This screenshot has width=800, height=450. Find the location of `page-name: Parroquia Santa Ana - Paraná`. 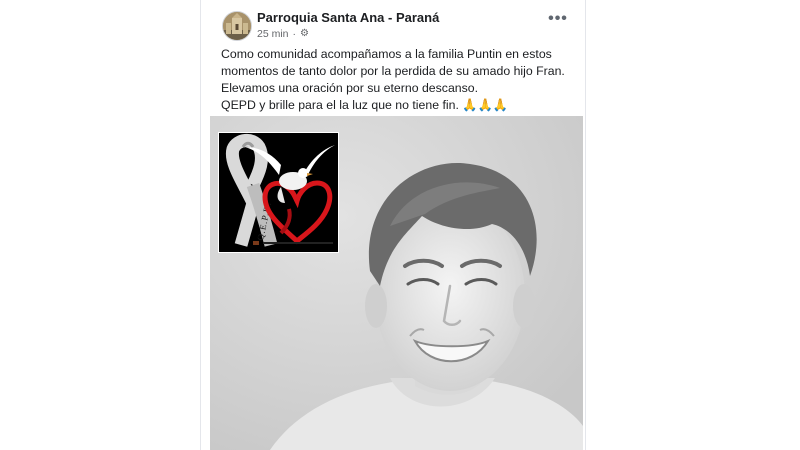

page-name: Parroquia Santa Ana - Paraná is located at coordinates (348, 17).